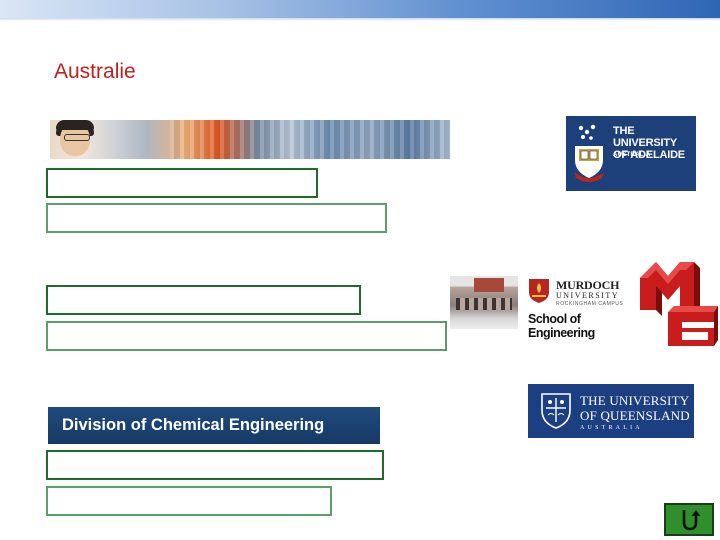 The height and width of the screenshot is (540, 720). What do you see at coordinates (214, 425) in the screenshot?
I see `division-chemical-engineering-banner: Division of Chemical Engineering` at bounding box center [214, 425].